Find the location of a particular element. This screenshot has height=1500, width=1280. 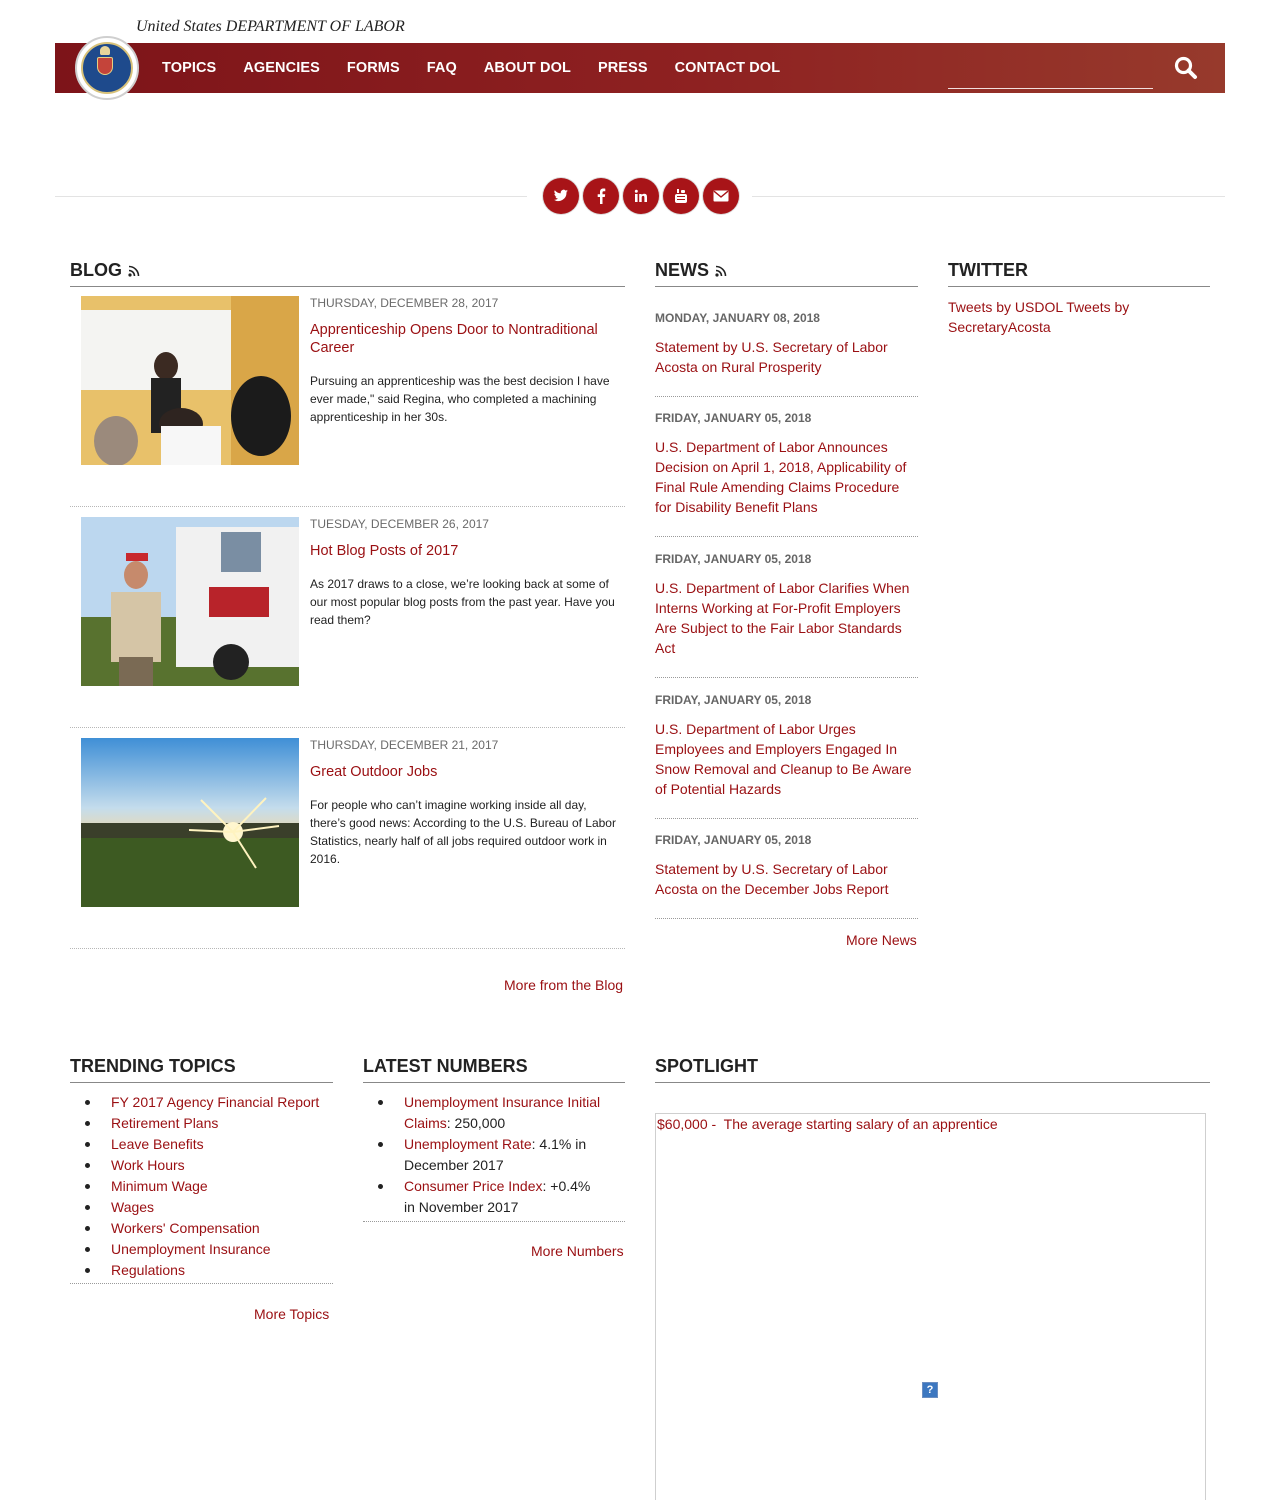

topic-link: Regulations is located at coordinates (148, 1270).